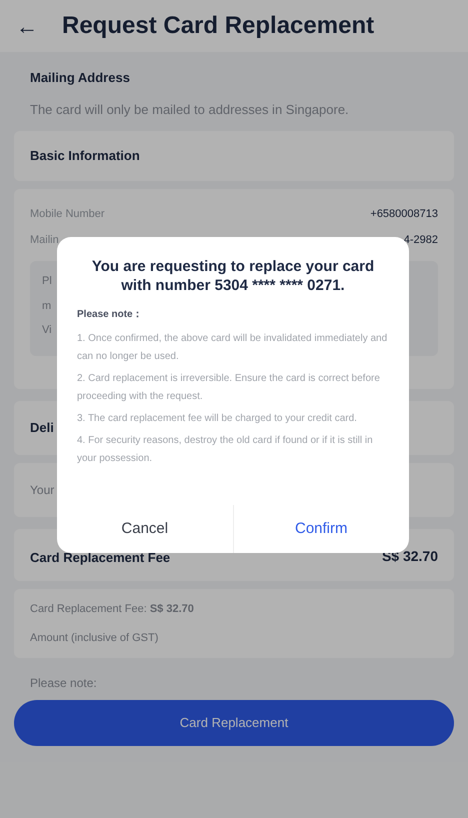 The width and height of the screenshot is (468, 818). What do you see at coordinates (217, 419) in the screenshot?
I see `dialog-note: 3. The card replacement fee will be charged to your credit card.` at bounding box center [217, 419].